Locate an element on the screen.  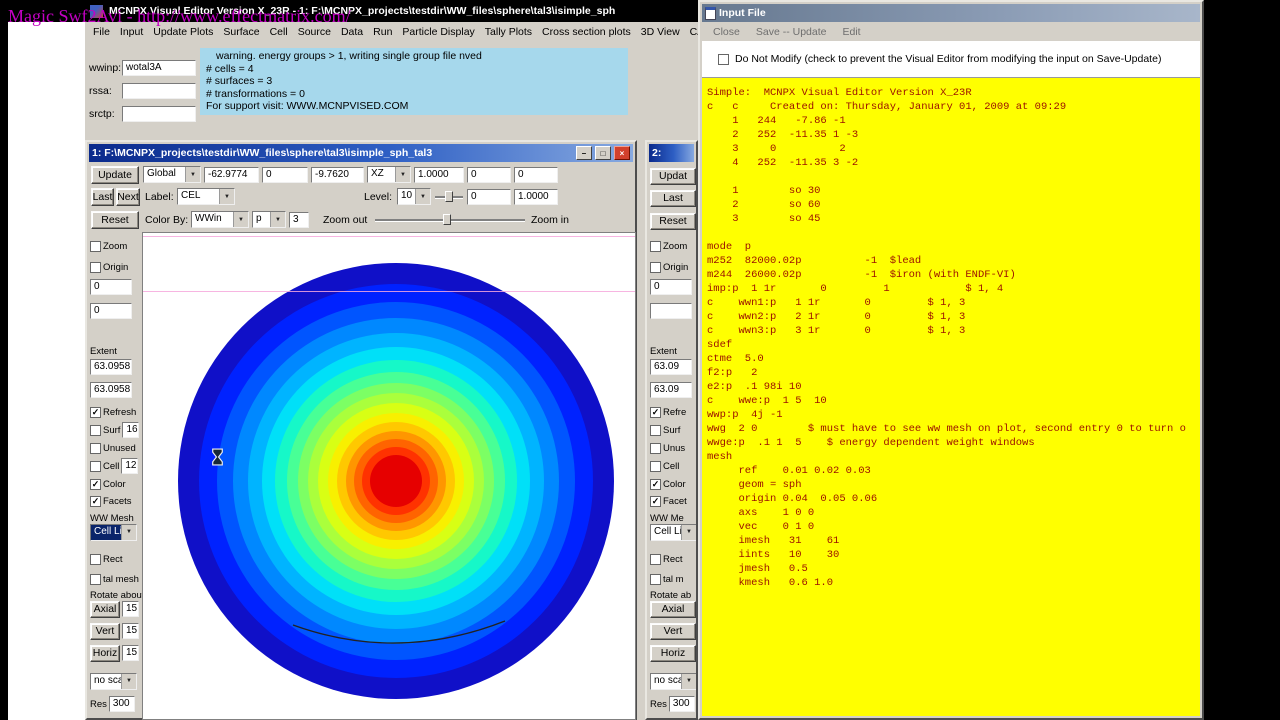
pw2-rect-checkbox is located at coordinates (655, 559).